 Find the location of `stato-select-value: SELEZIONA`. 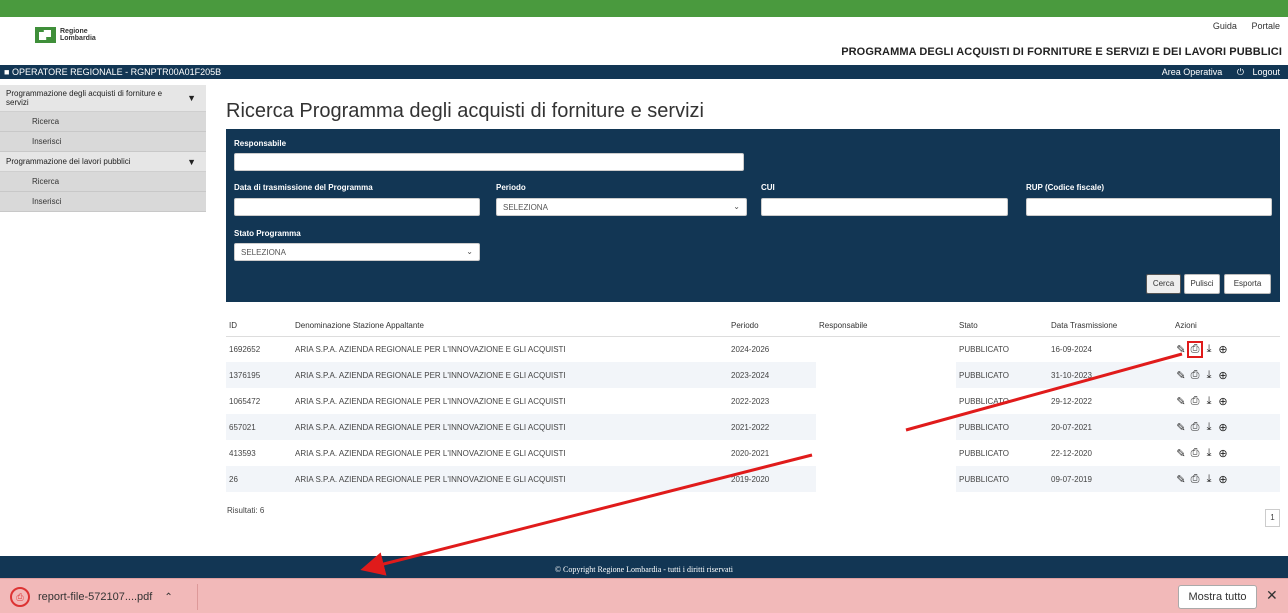

stato-select-value: SELEZIONA is located at coordinates (263, 252).